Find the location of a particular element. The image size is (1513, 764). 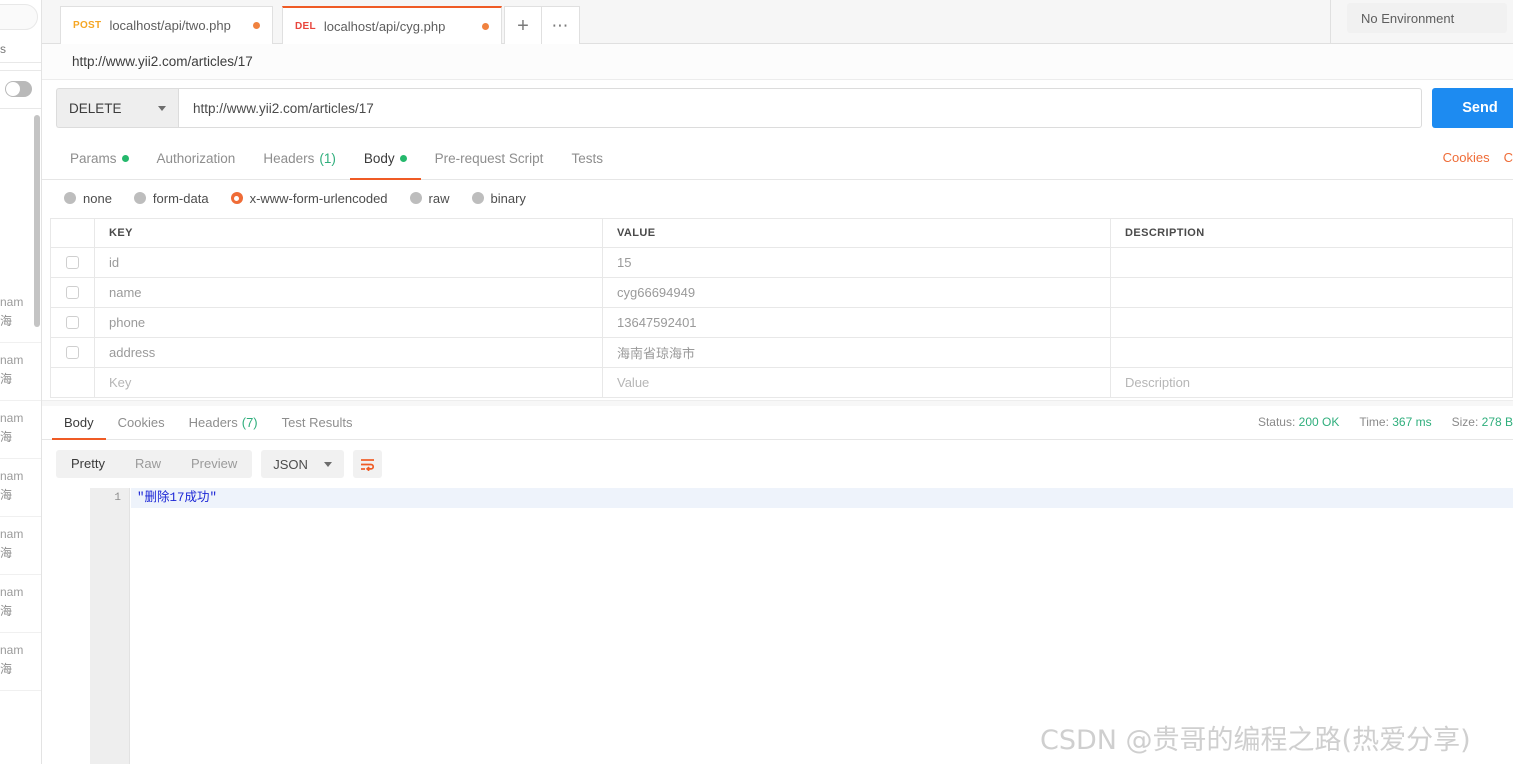

request-tab-label: Body is located at coordinates (379, 158).